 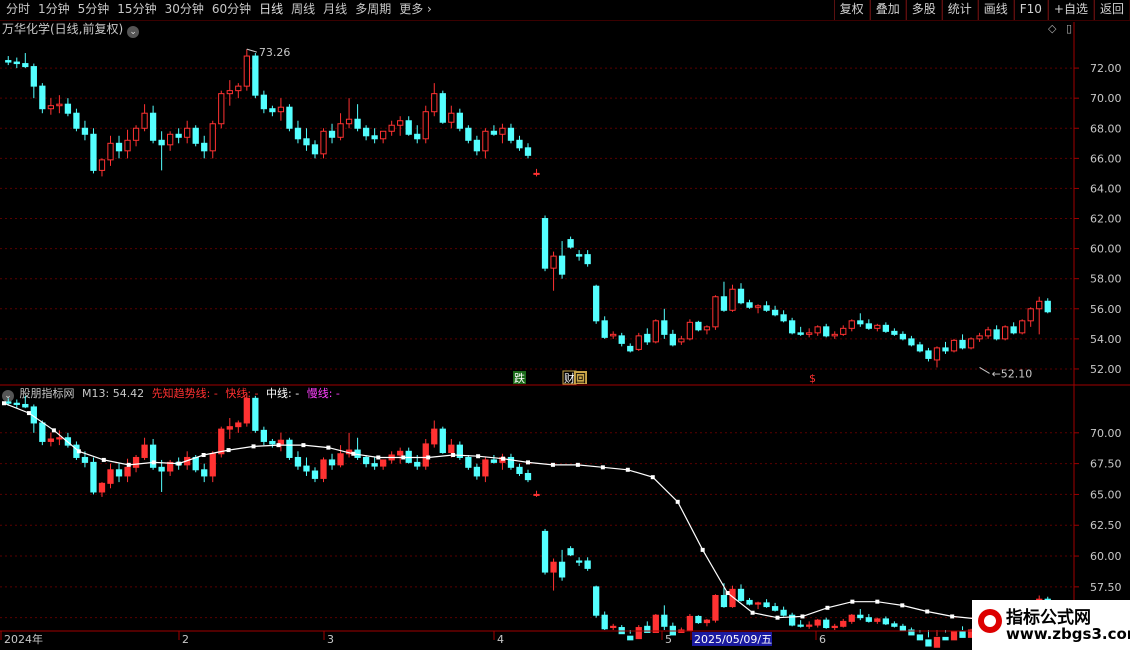 I want to click on toolbar-button: 统计, so click(x=959, y=10).